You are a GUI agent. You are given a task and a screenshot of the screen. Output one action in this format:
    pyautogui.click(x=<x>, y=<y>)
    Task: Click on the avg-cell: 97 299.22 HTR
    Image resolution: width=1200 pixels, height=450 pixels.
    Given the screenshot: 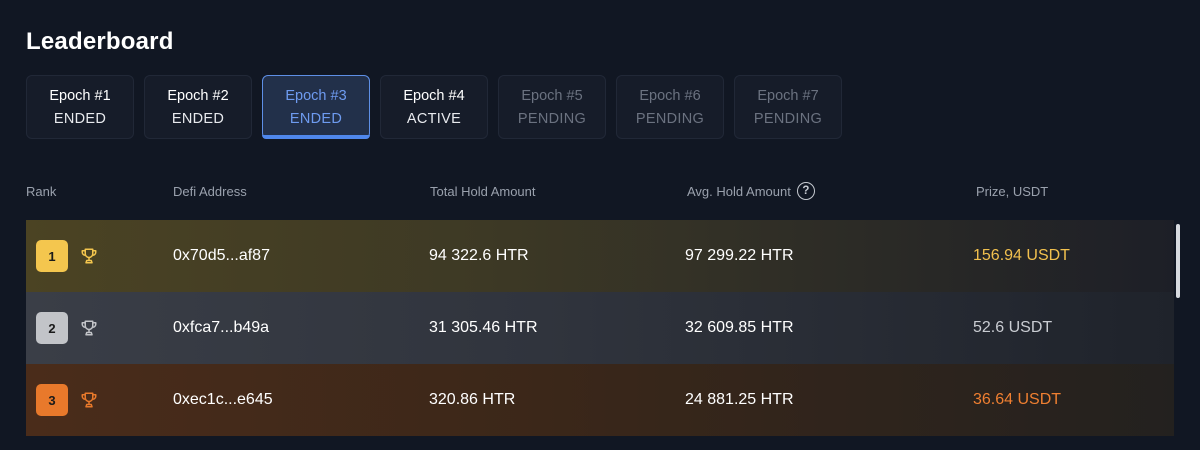 What is the action you would take?
    pyautogui.click(x=739, y=255)
    